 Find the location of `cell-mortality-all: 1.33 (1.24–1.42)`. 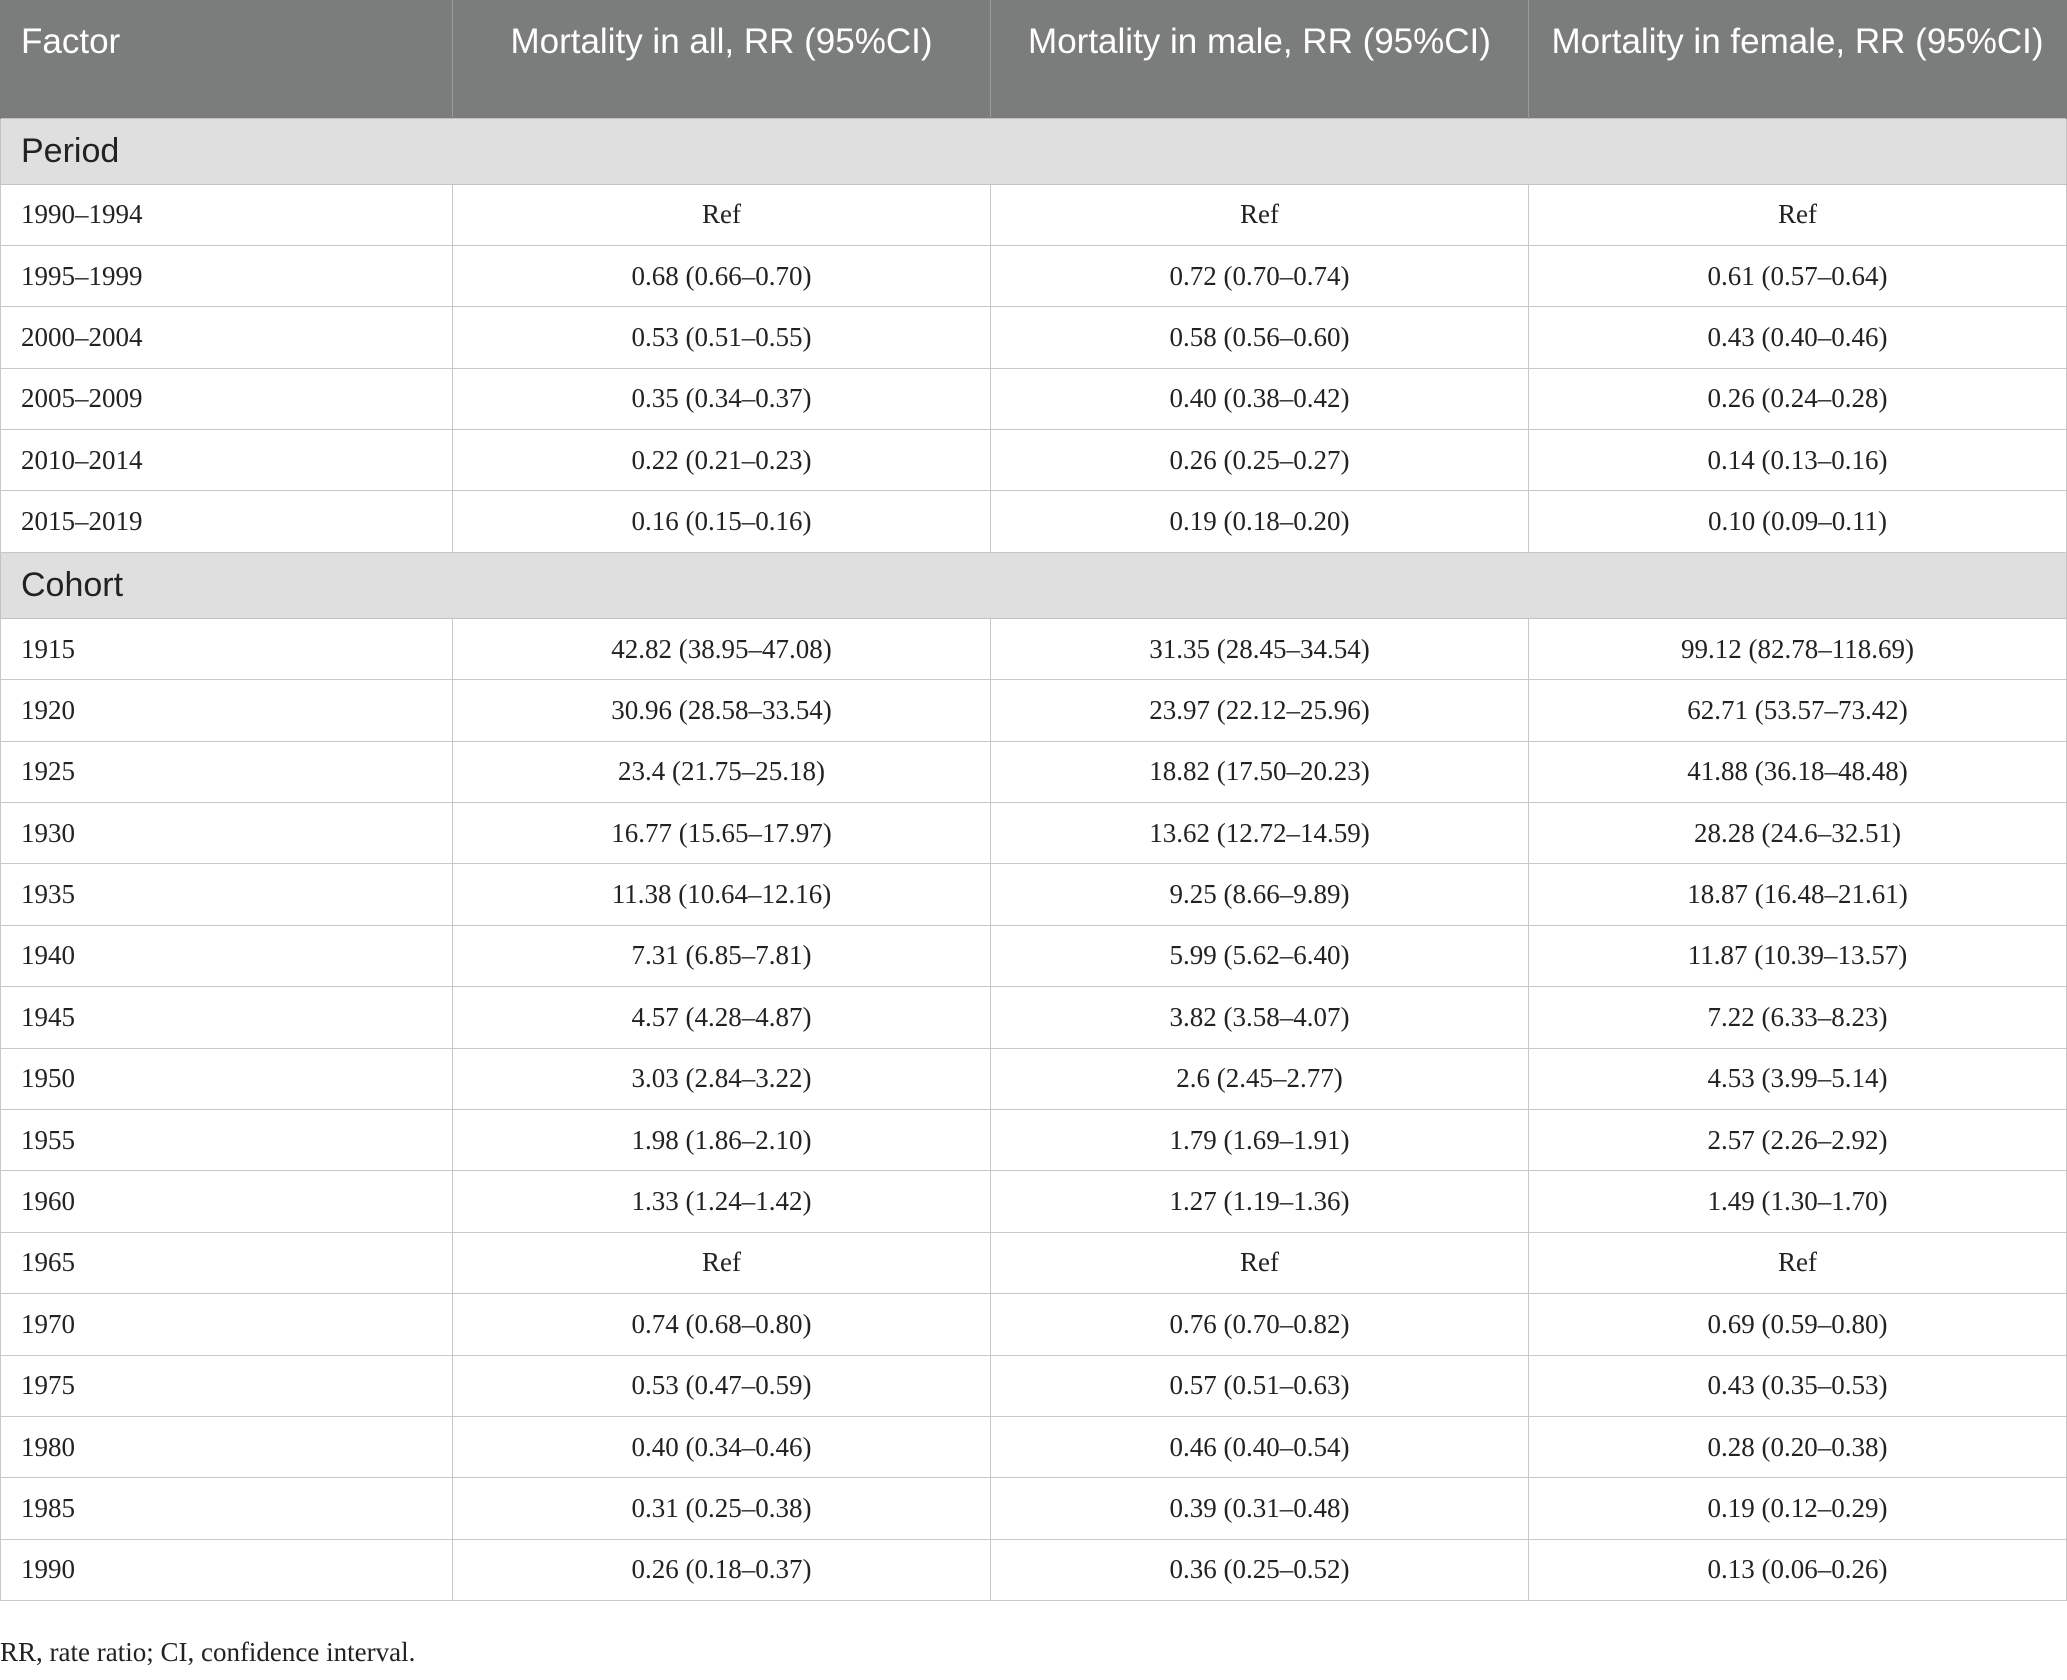

cell-mortality-all: 1.33 (1.24–1.42) is located at coordinates (721, 1201).